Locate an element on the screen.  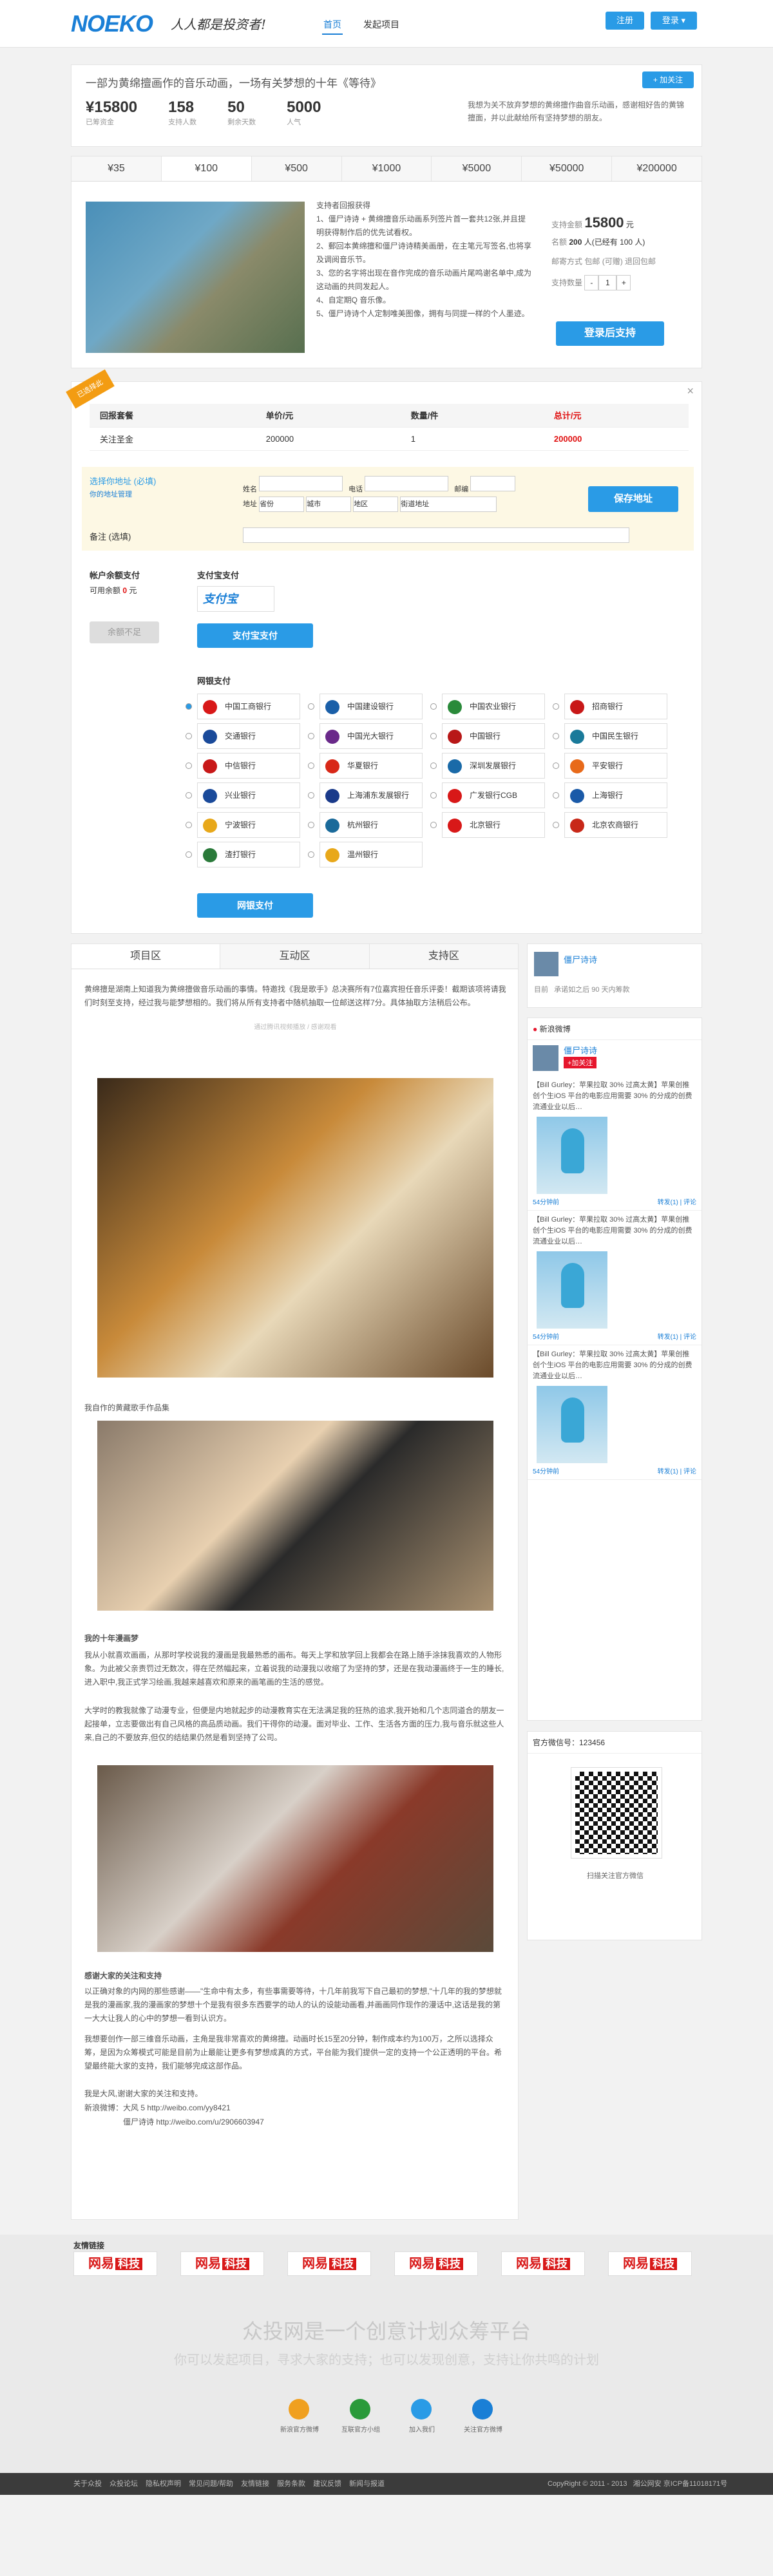
follow-button: + 加关注 is located at coordinates (668, 79).